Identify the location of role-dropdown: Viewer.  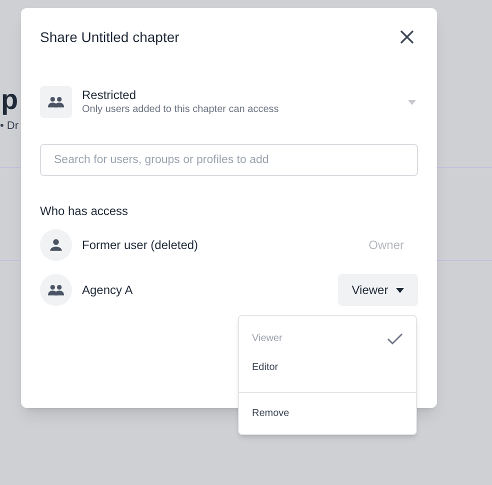
(378, 290).